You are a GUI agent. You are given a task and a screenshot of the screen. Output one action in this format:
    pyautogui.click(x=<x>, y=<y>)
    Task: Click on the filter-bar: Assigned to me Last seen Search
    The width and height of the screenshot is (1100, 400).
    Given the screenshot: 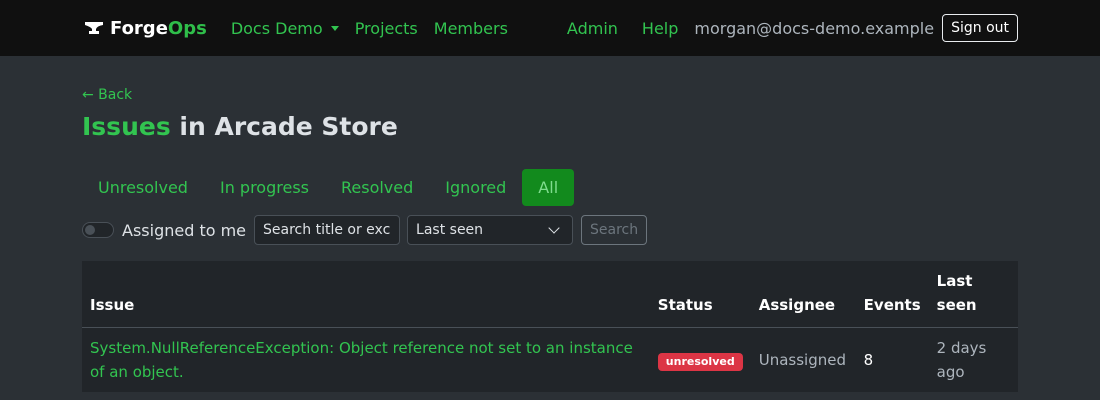 What is the action you would take?
    pyautogui.click(x=550, y=230)
    